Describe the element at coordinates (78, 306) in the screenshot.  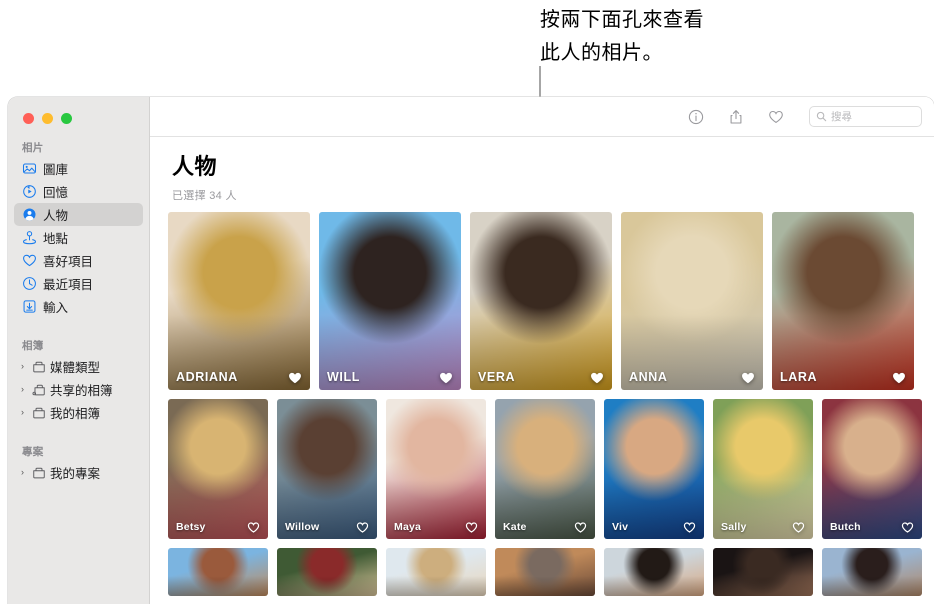
I see `sidebar-item-import-icon: 輸入` at that location.